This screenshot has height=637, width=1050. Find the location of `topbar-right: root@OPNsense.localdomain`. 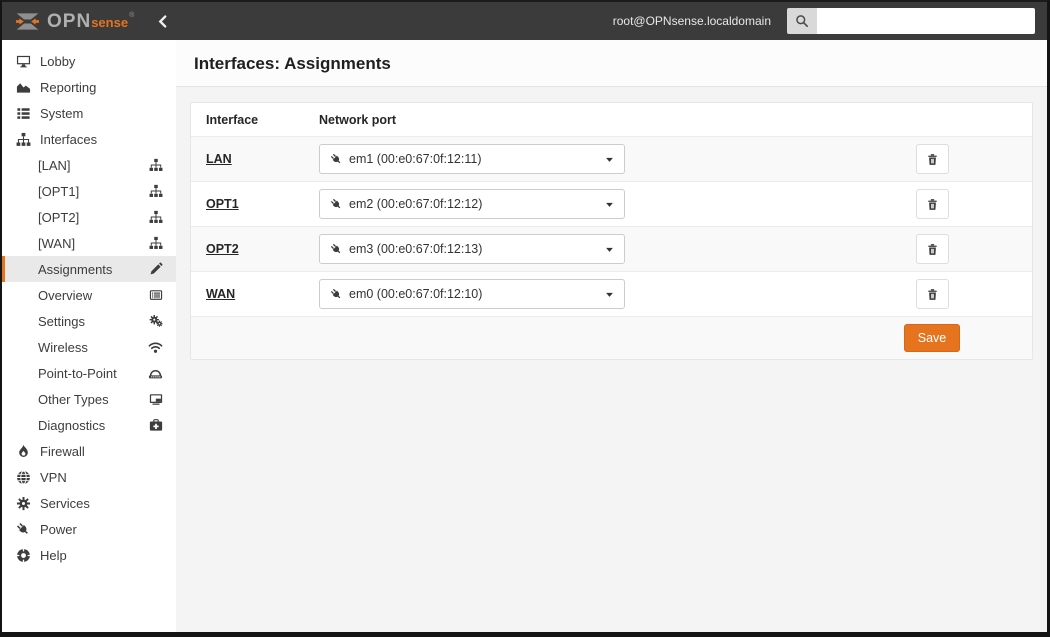

topbar-right: root@OPNsense.localdomain is located at coordinates (824, 21).